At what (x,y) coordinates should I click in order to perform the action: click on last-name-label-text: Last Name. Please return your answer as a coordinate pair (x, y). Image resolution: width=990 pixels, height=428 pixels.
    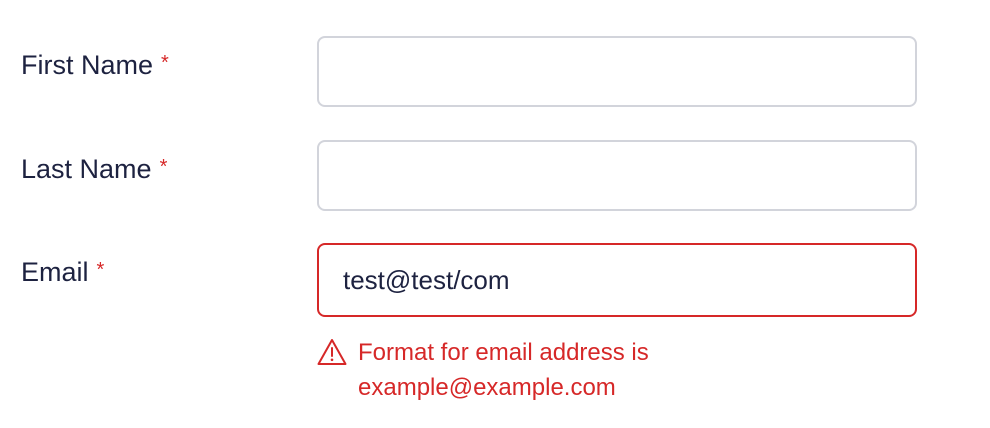
    Looking at the image, I should click on (86, 169).